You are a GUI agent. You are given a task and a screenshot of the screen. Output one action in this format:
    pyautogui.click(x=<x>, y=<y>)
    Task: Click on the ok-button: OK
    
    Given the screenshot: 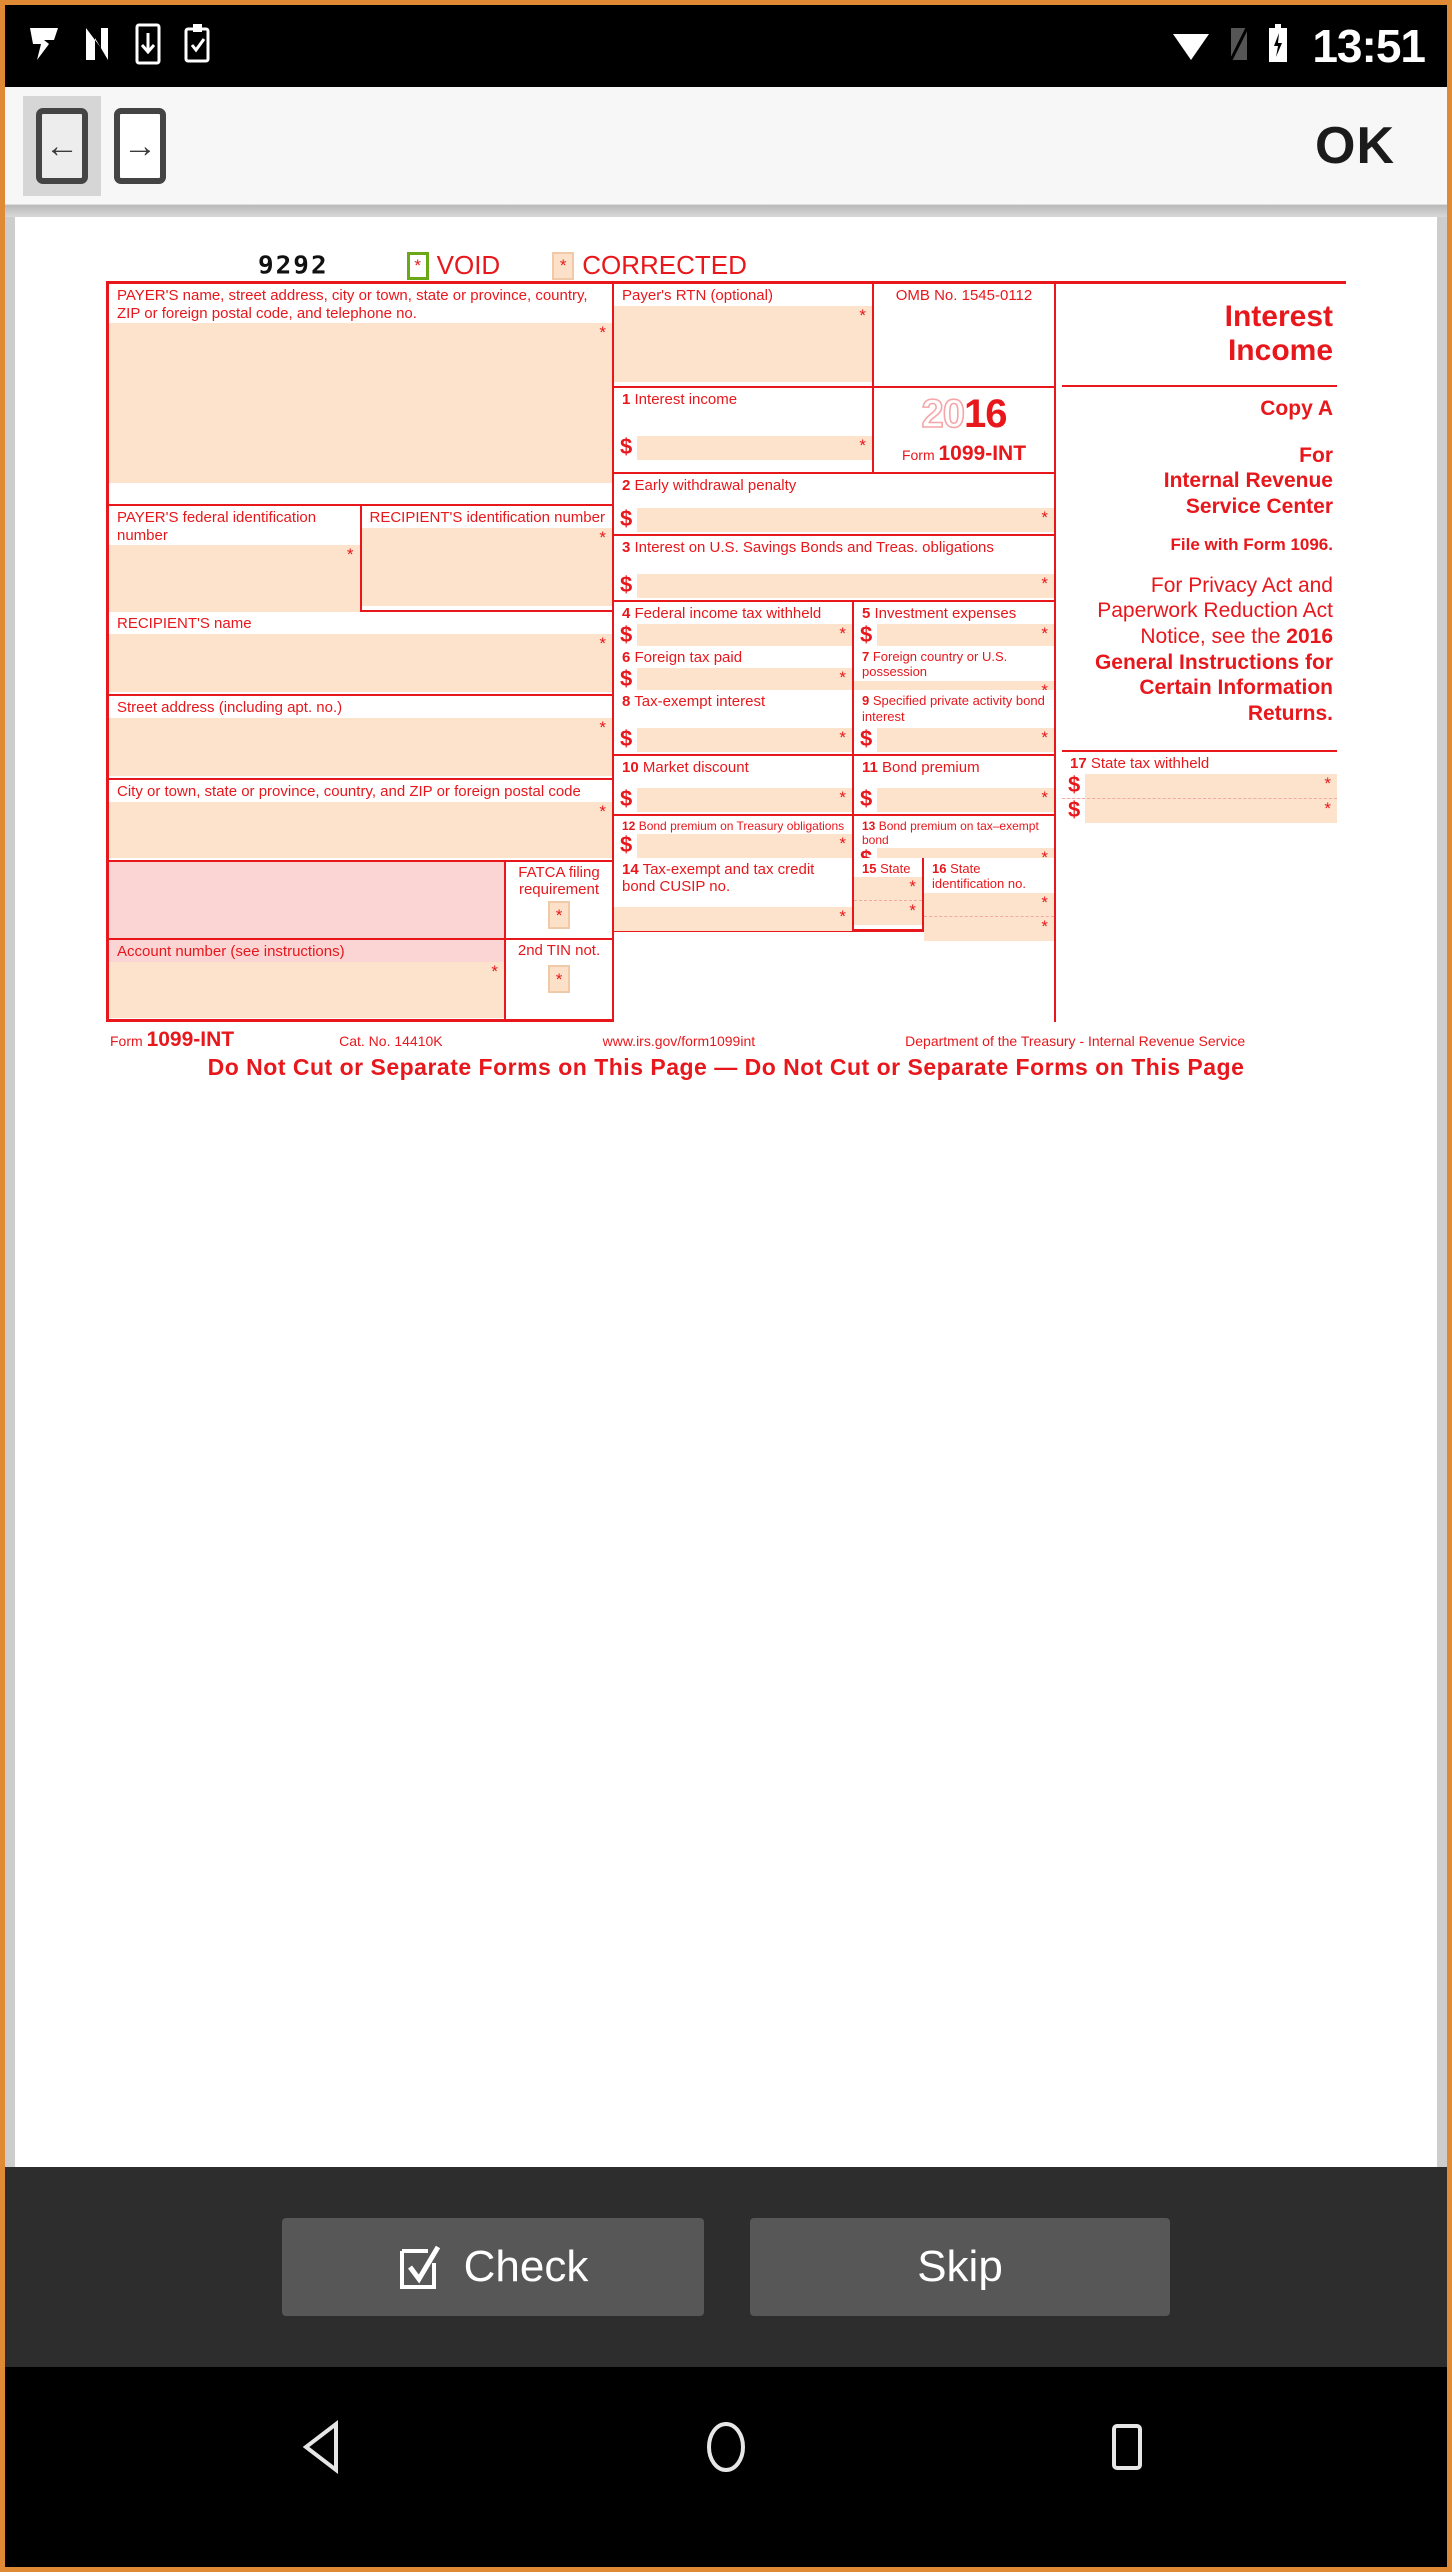 What is the action you would take?
    pyautogui.click(x=1355, y=146)
    